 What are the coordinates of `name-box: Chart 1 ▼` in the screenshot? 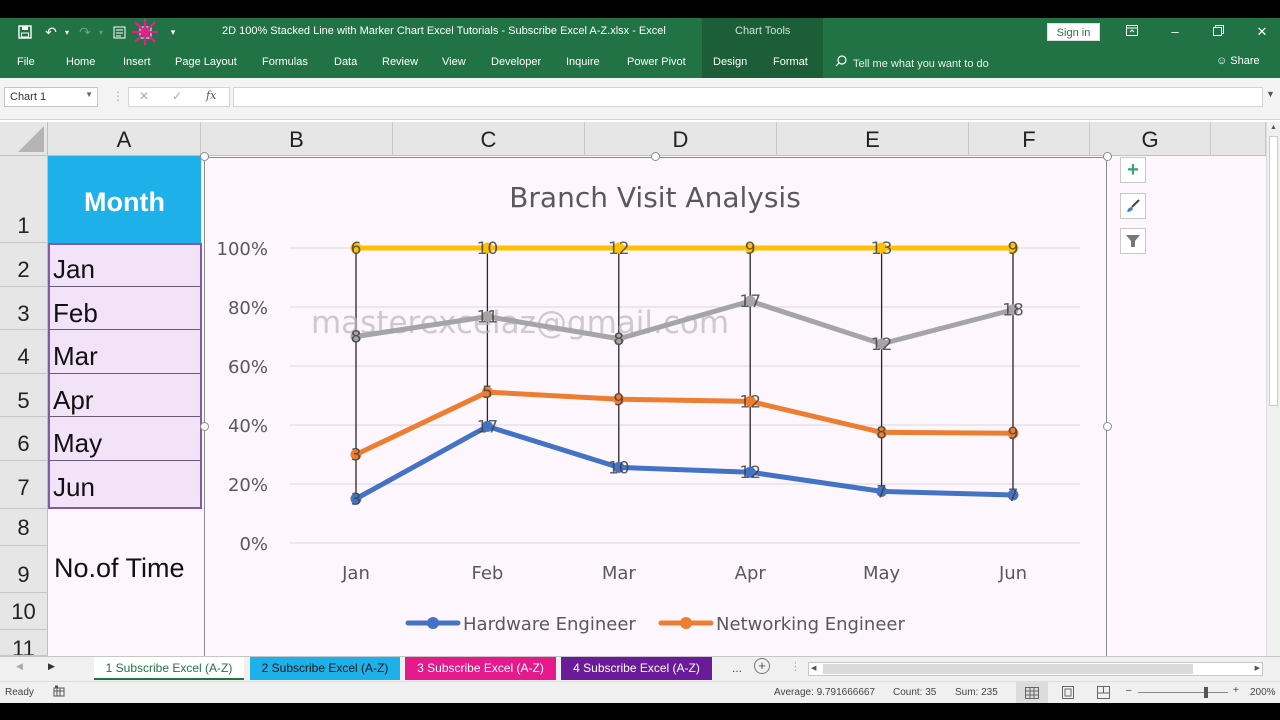 It's located at (51, 97).